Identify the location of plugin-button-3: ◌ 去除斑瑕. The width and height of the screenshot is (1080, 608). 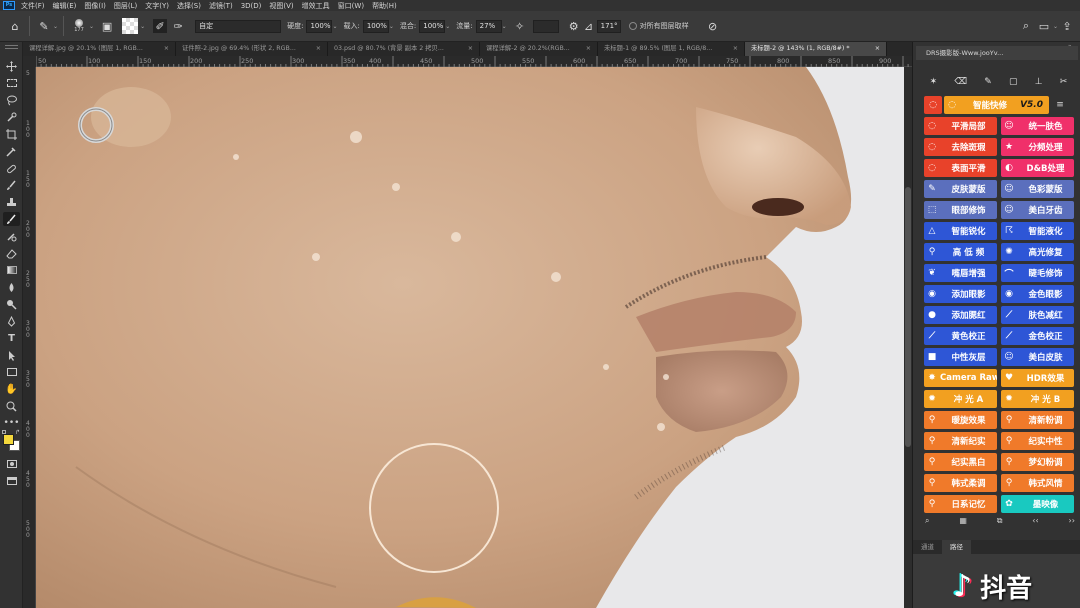
(960, 147).